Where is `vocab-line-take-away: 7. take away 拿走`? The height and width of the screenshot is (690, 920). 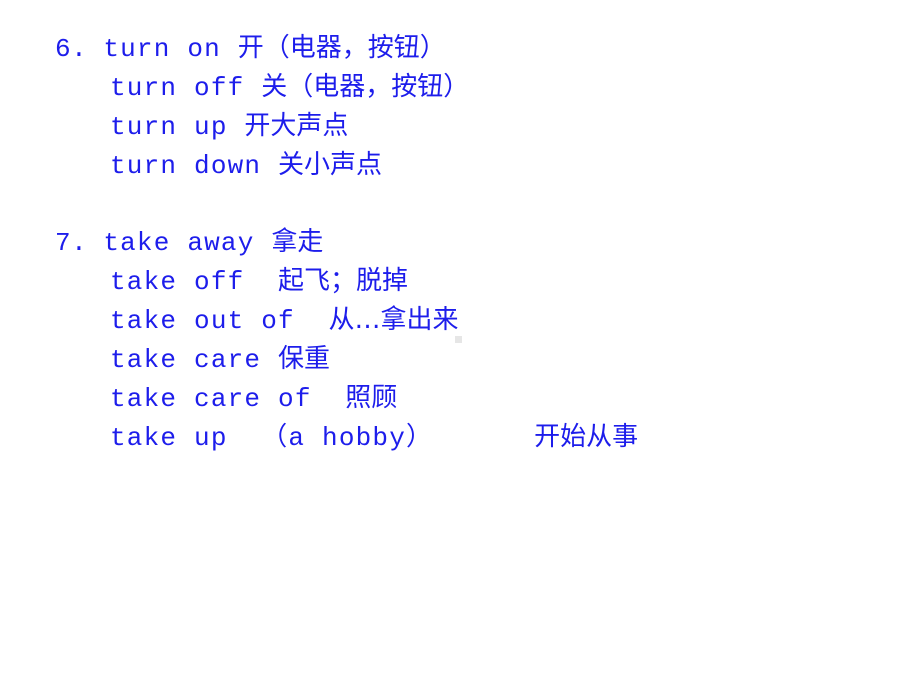 vocab-line-take-away: 7. take away 拿走 is located at coordinates (189, 242).